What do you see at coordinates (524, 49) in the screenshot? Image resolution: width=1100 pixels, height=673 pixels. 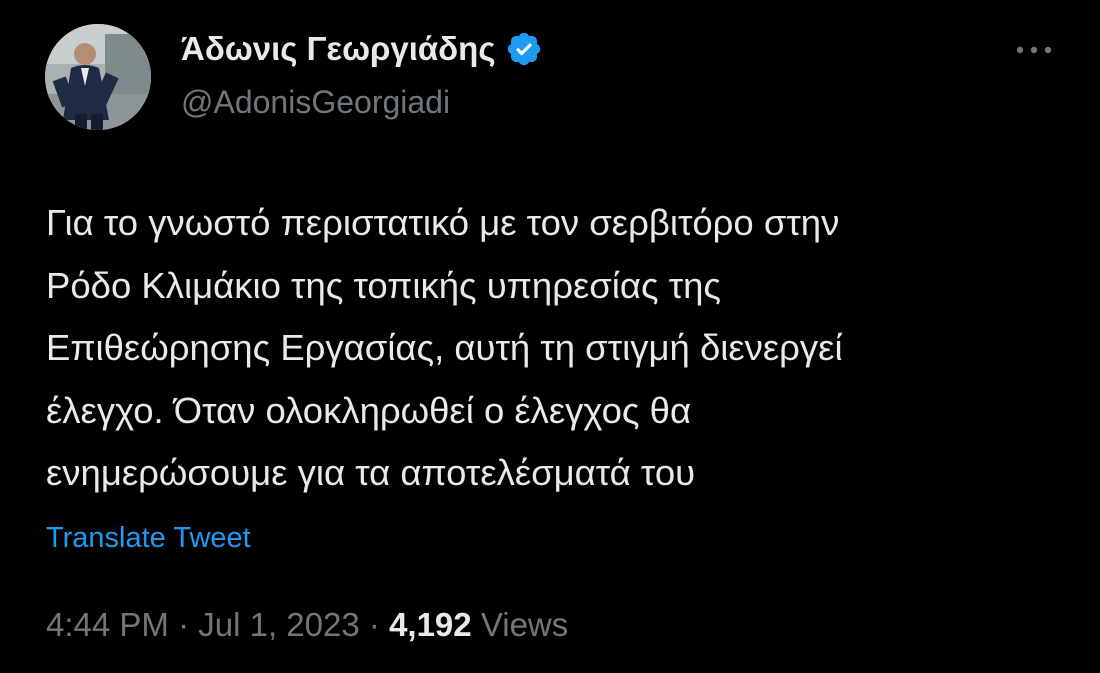 I see `verified-badge-icon` at bounding box center [524, 49].